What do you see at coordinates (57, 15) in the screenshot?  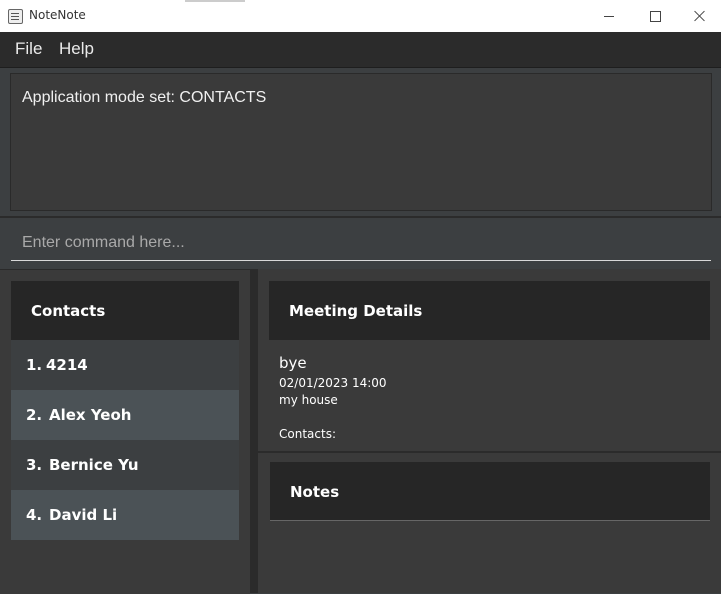 I see `window-title: NoteNote` at bounding box center [57, 15].